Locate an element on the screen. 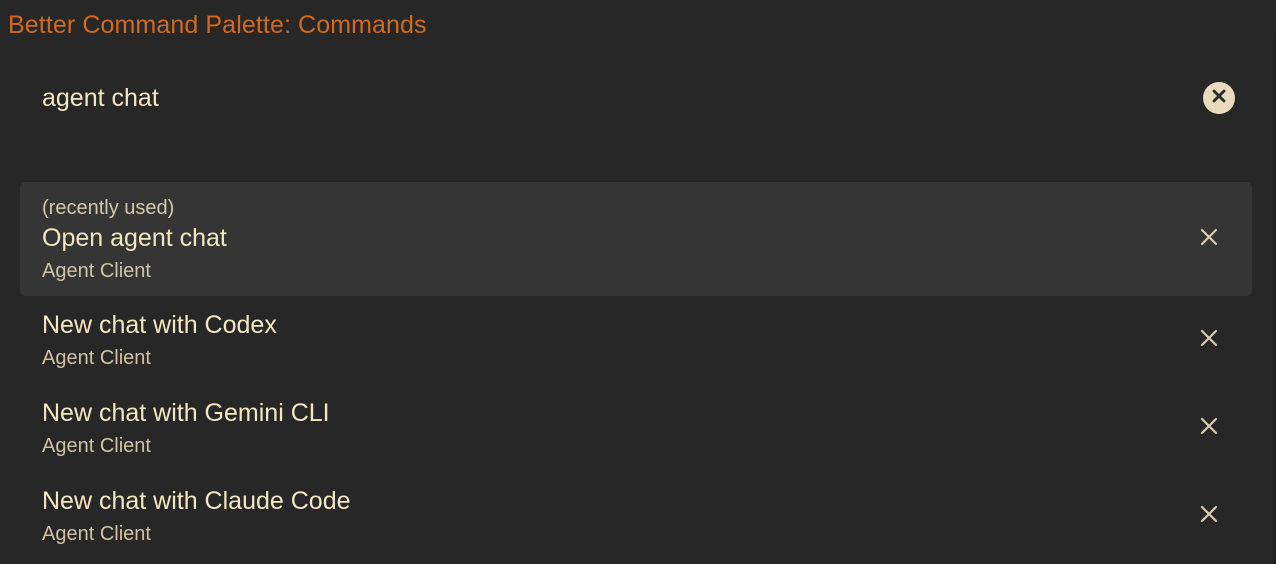  close-circle-icon is located at coordinates (1219, 98).